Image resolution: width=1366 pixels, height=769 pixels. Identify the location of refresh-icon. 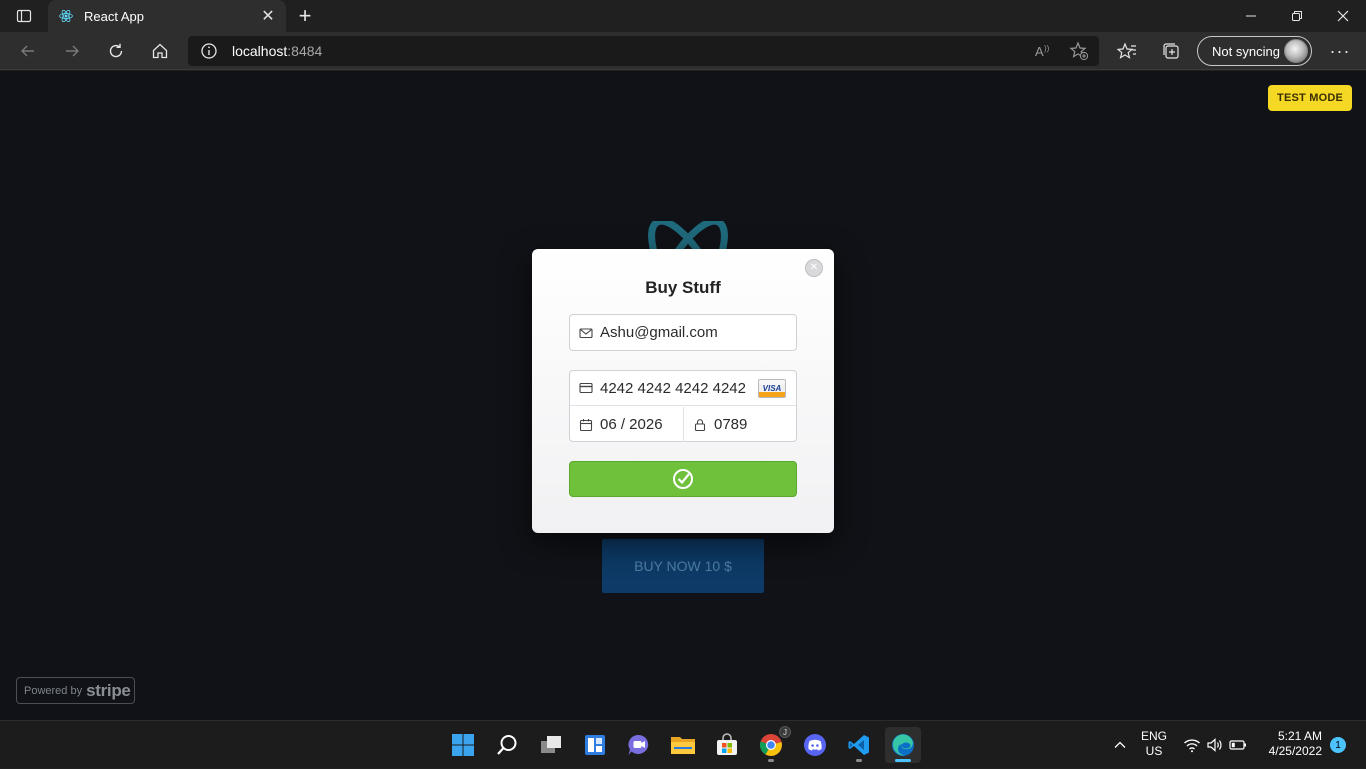
(116, 50).